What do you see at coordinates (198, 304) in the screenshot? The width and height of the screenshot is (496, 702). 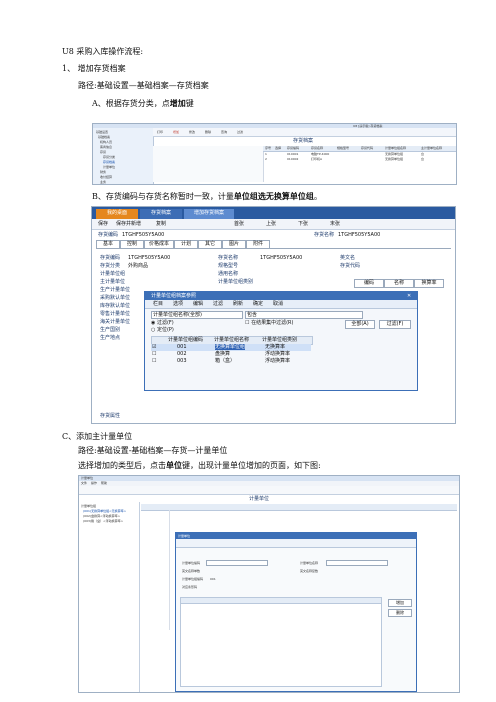 I see `edit-button: 编辑` at bounding box center [198, 304].